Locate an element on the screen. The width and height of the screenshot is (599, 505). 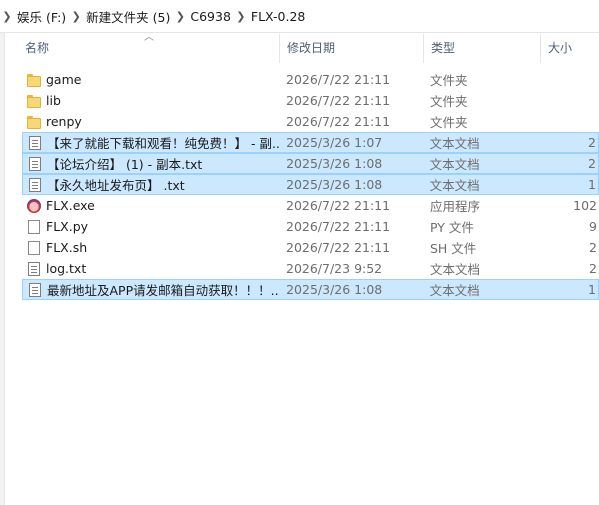
file-name: log.txt is located at coordinates (66, 268).